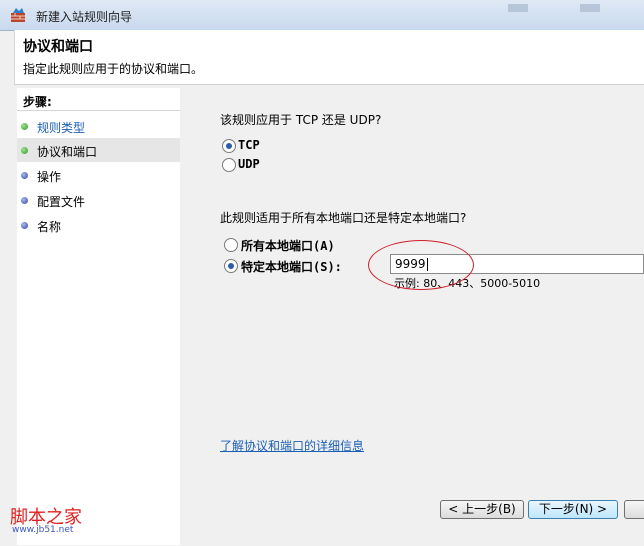  Describe the element at coordinates (231, 245) in the screenshot. I see `all-ports-radio` at that location.